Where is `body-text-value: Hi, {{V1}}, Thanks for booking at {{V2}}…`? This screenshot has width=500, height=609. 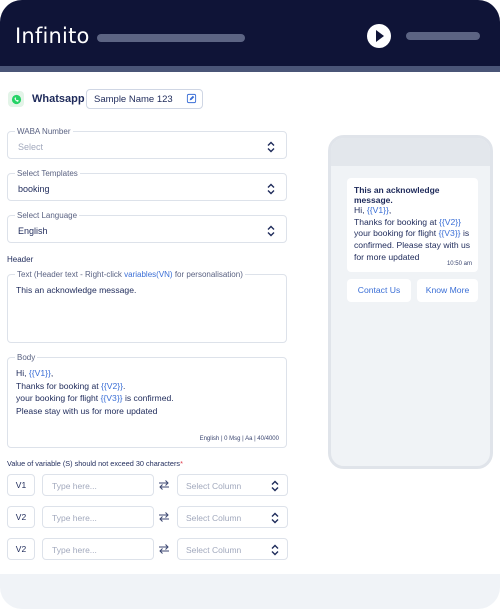
body-text-value: Hi, {{V1}}, Thanks for booking at {{V2}}… is located at coordinates (95, 392).